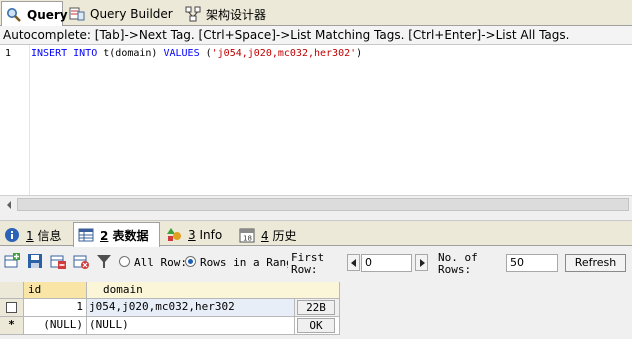  I want to click on tab-table-data-label: 2 表数据, so click(124, 235).